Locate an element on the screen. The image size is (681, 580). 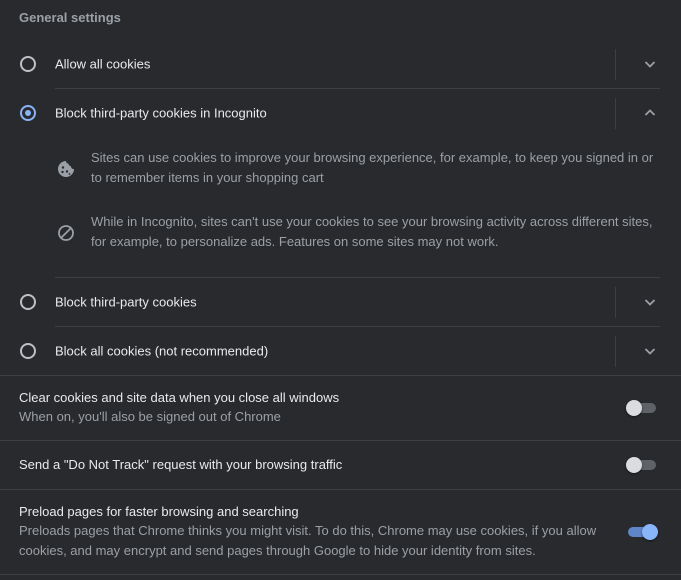
cookie-icon is located at coordinates (66, 169).